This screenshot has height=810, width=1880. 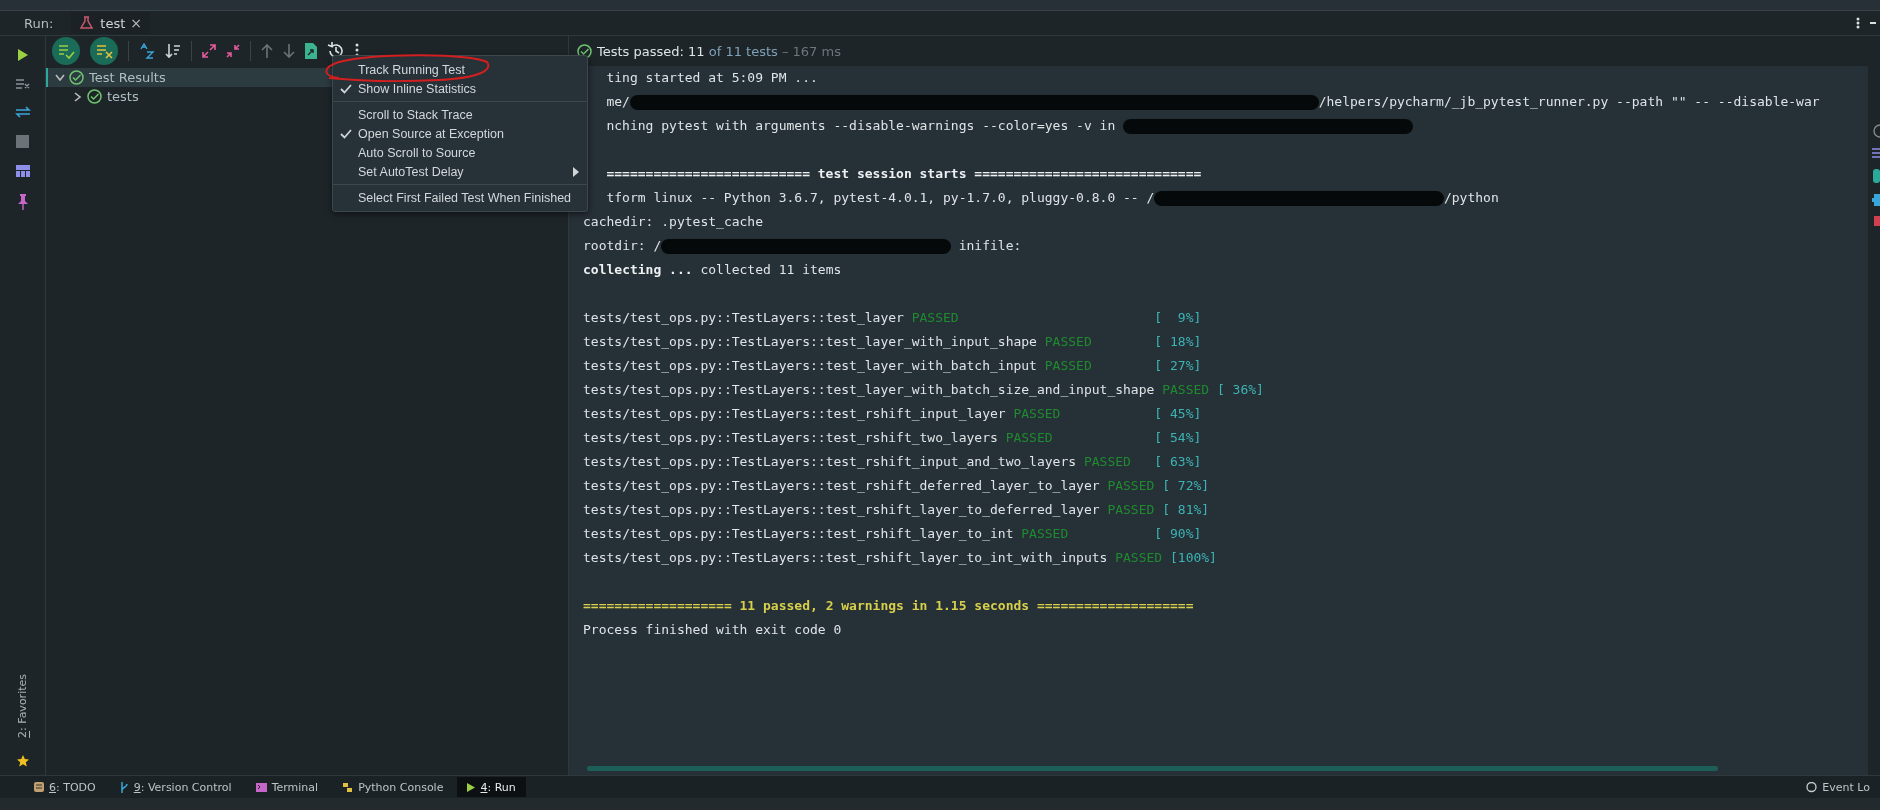 I want to click on show-passed-icon, so click(x=66, y=51).